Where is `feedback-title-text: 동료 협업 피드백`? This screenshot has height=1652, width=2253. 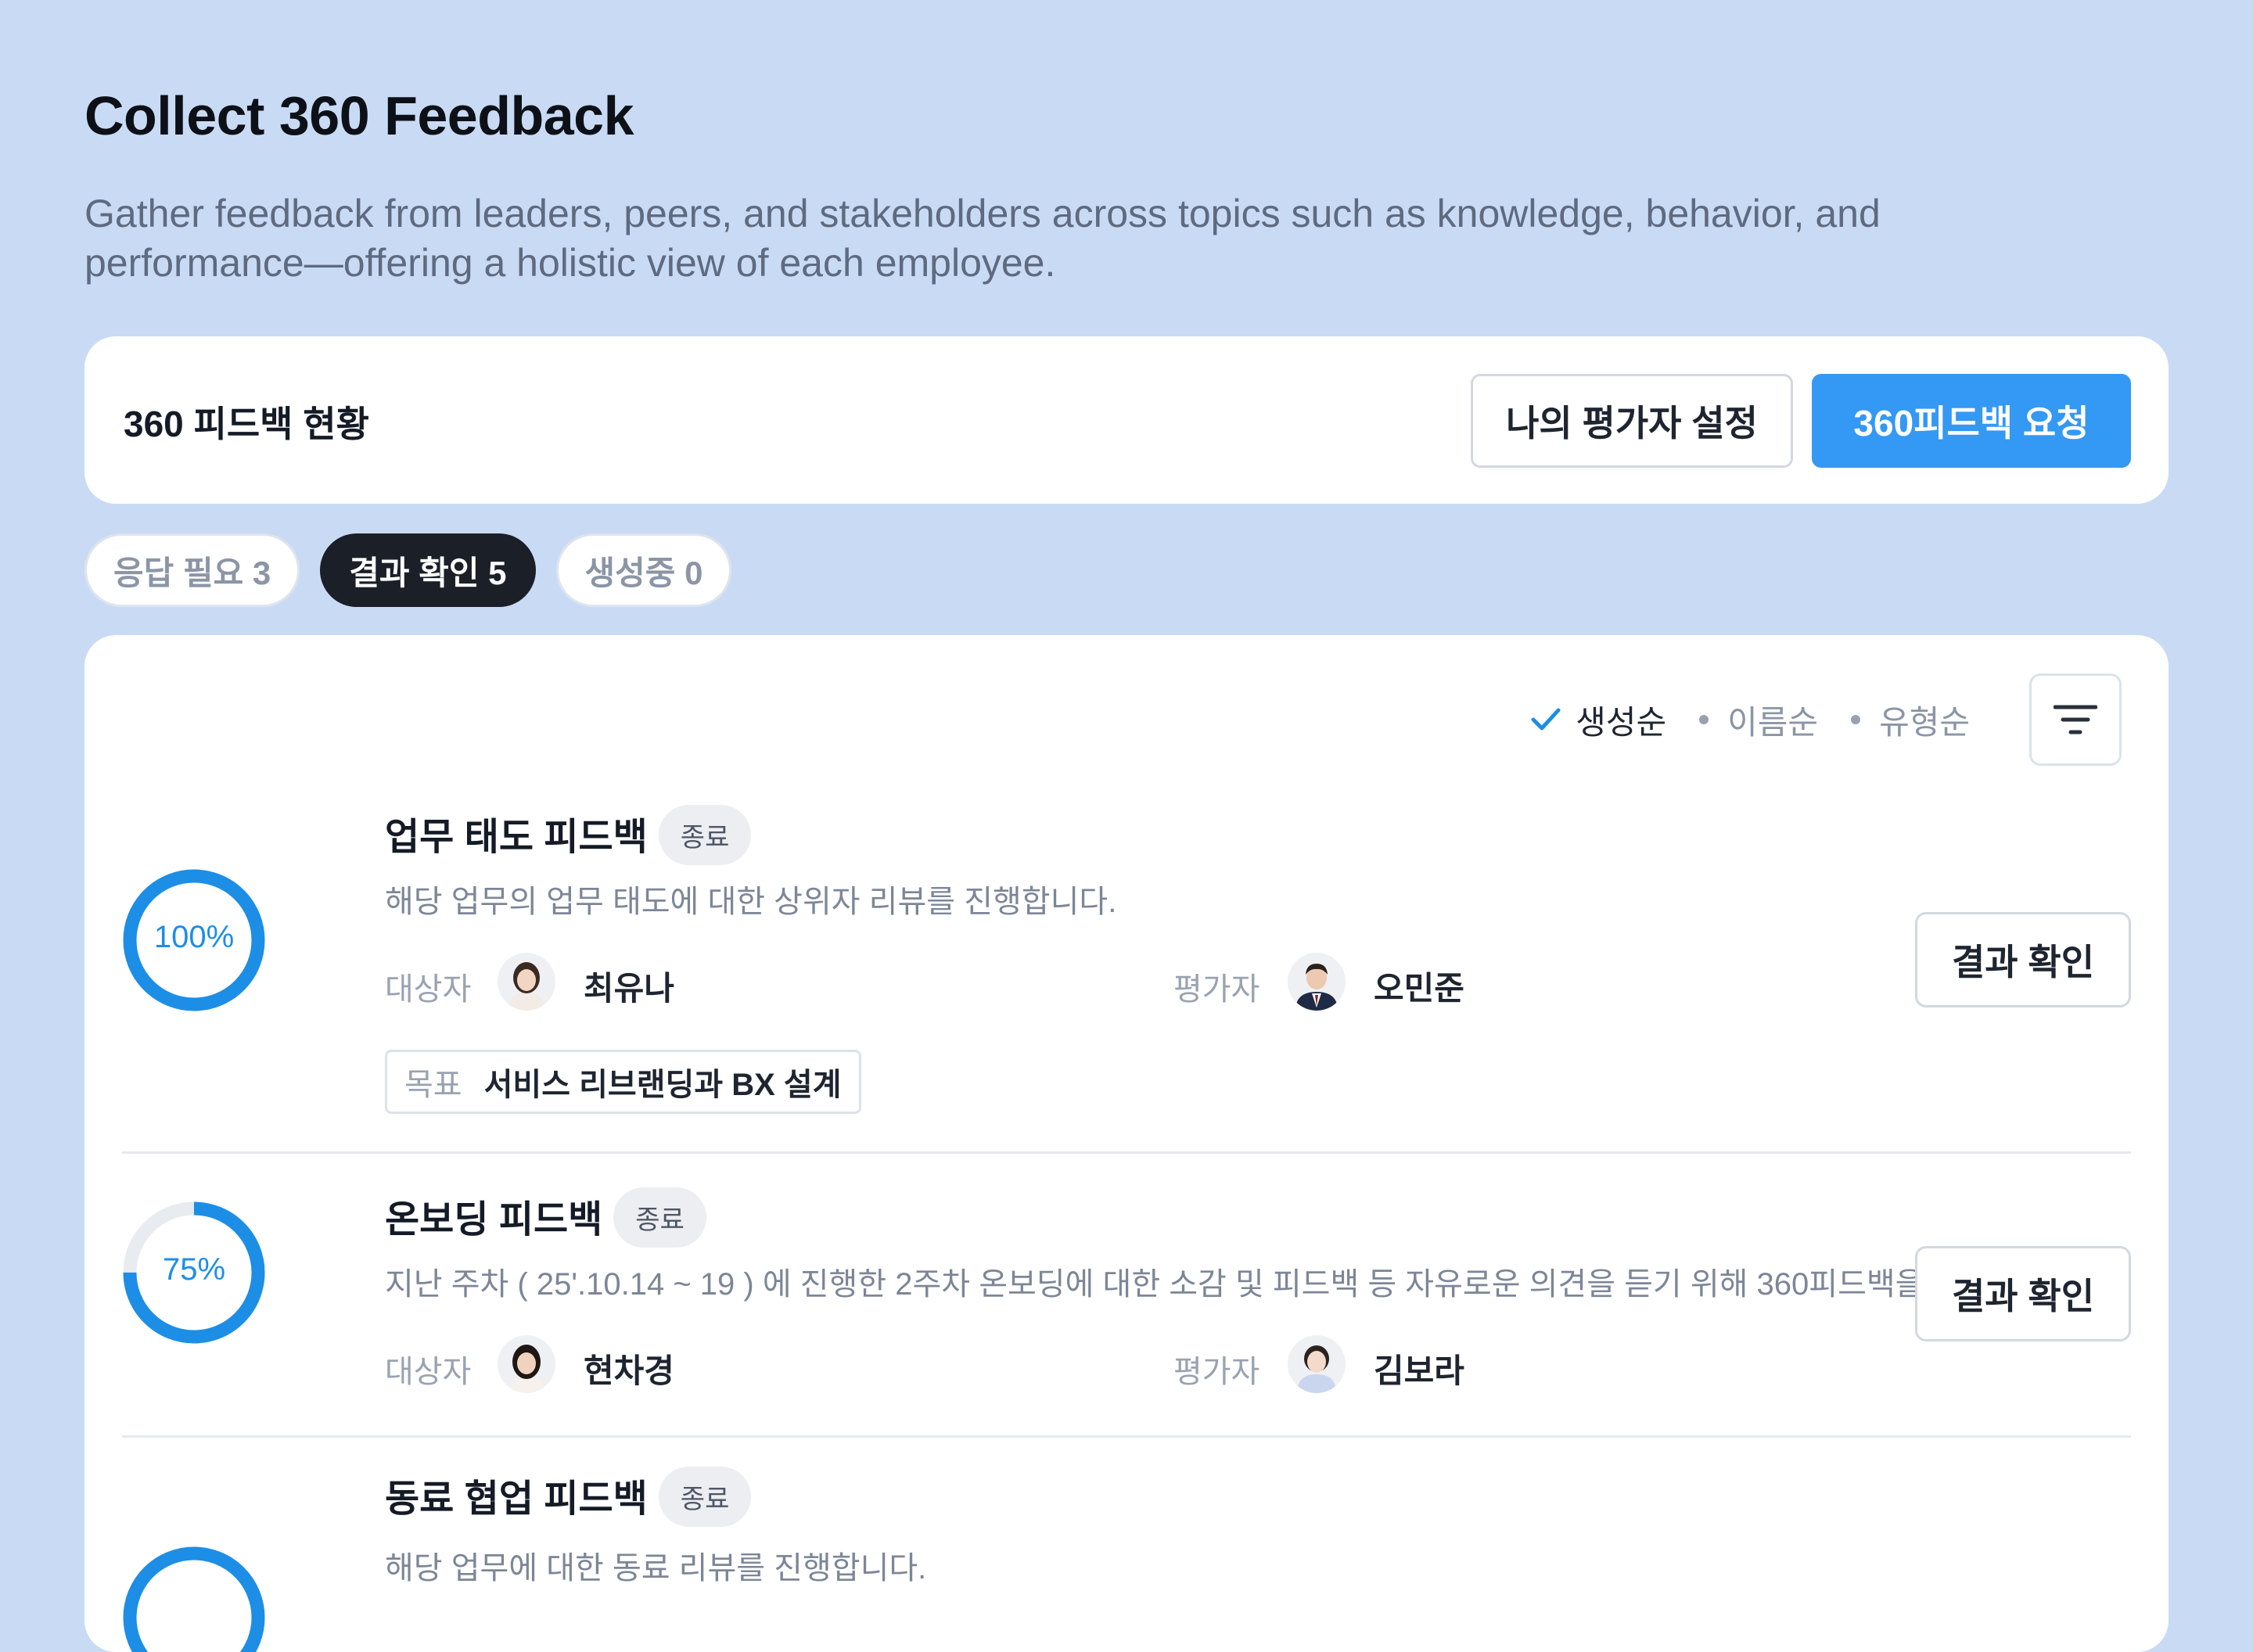 feedback-title-text: 동료 협업 피드백 is located at coordinates (516, 1499).